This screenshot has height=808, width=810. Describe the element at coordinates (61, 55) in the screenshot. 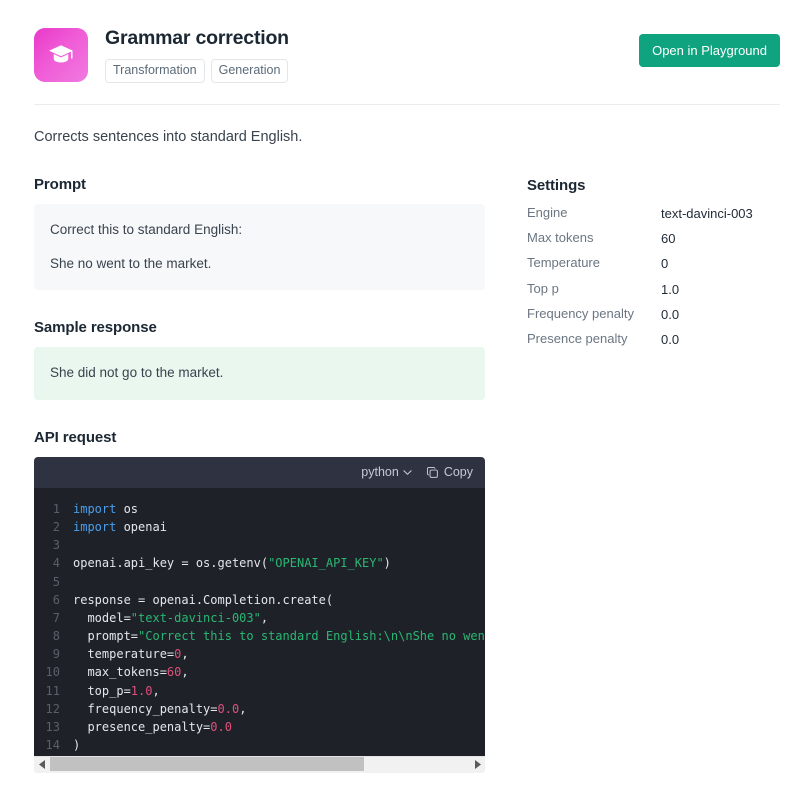

I see `graduation-cap-icon` at that location.